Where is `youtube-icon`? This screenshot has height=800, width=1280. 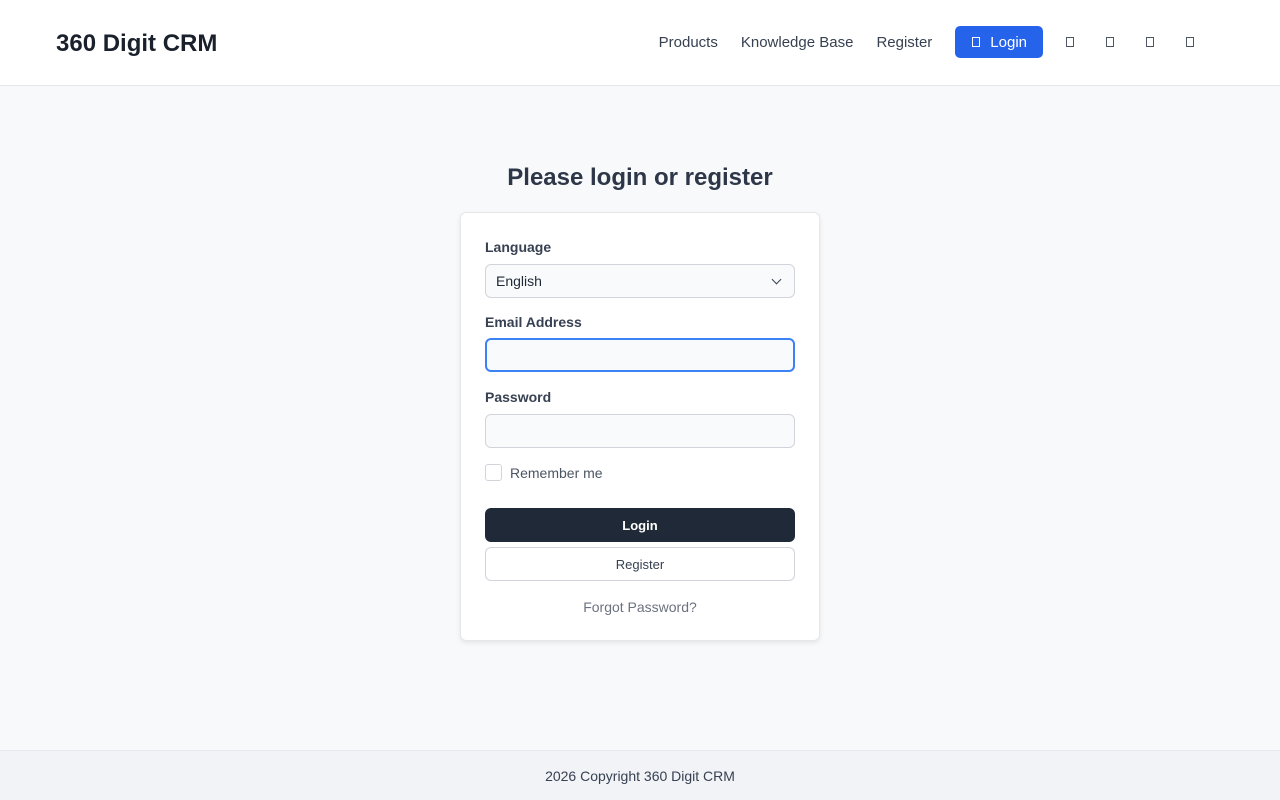 youtube-icon is located at coordinates (1190, 42).